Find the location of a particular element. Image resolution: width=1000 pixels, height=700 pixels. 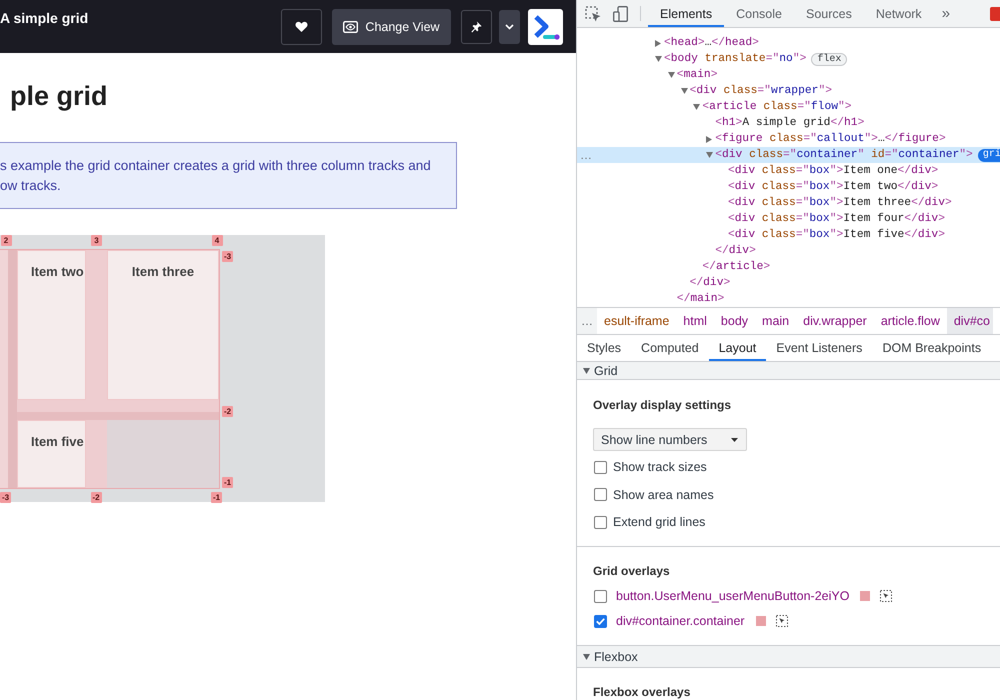

pin-icon is located at coordinates (476, 26).